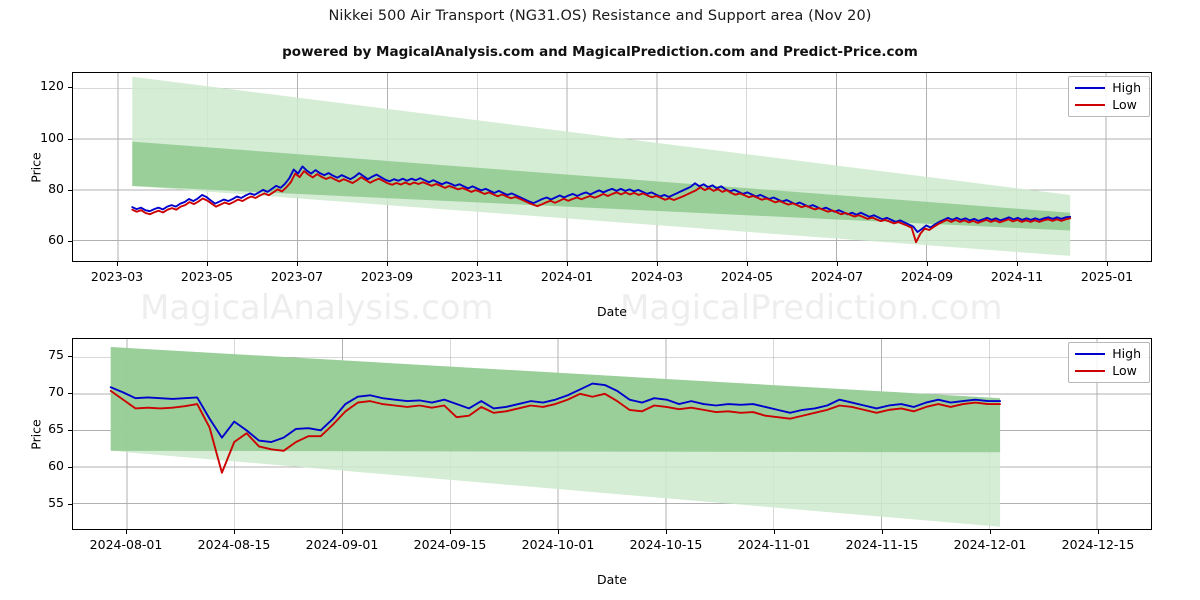 This screenshot has width=1200, height=600. Describe the element at coordinates (1107, 276) in the screenshot. I see `x-tick-label: 2025-01` at that location.